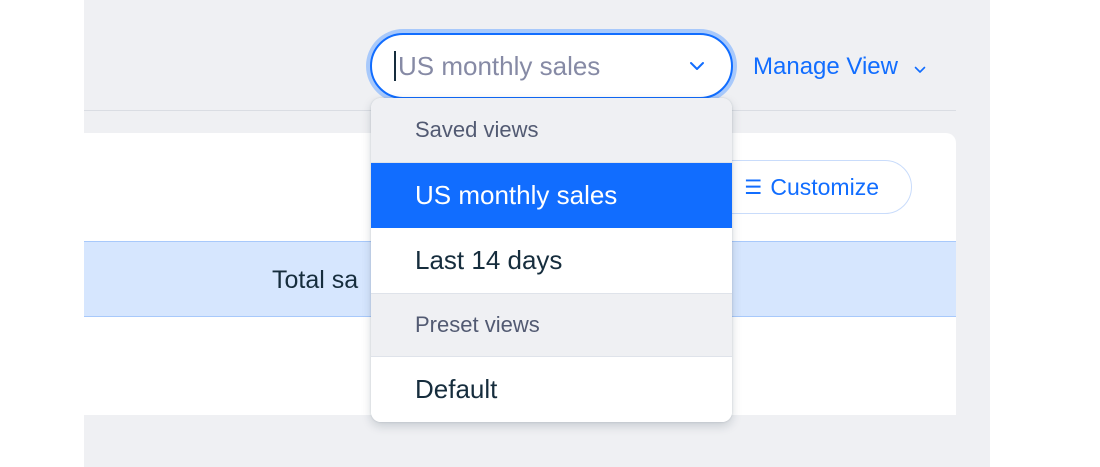 This screenshot has width=1100, height=467. I want to click on section-header-saved-views: Saved views, so click(551, 130).